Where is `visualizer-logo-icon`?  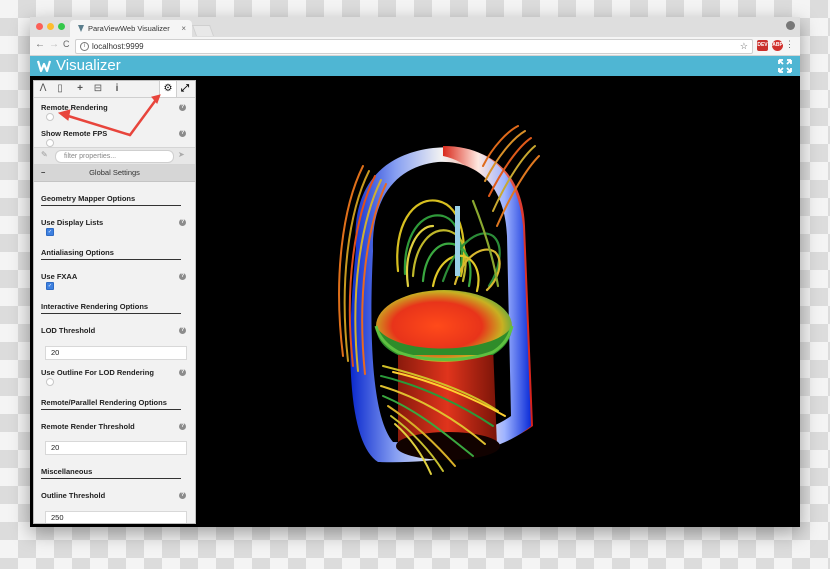 visualizer-logo-icon is located at coordinates (44, 66).